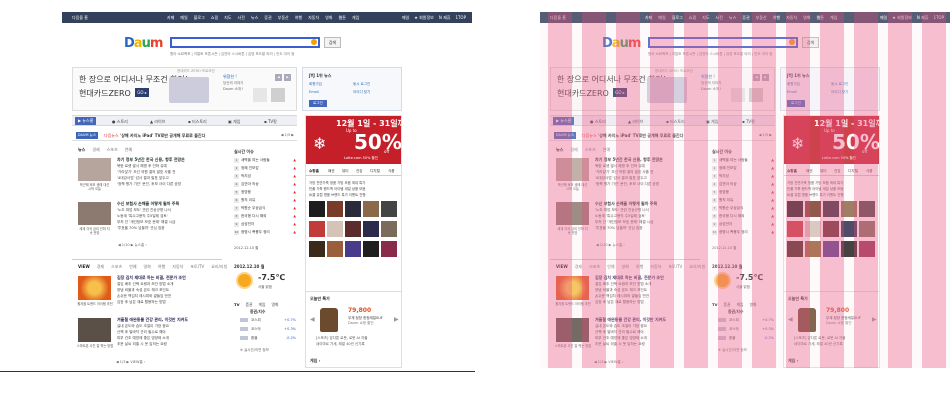 The height and width of the screenshot is (400, 950). I want to click on view-headline: 김장 김치 제대로 하는 비결, 전문가 조언, so click(629, 278).